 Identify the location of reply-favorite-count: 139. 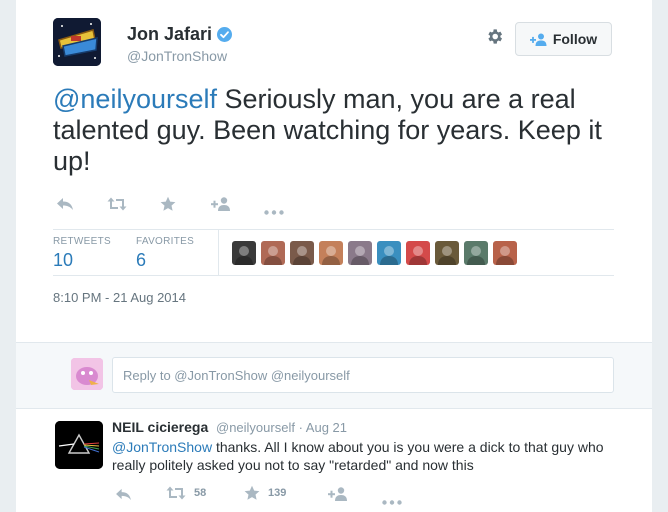
(277, 493).